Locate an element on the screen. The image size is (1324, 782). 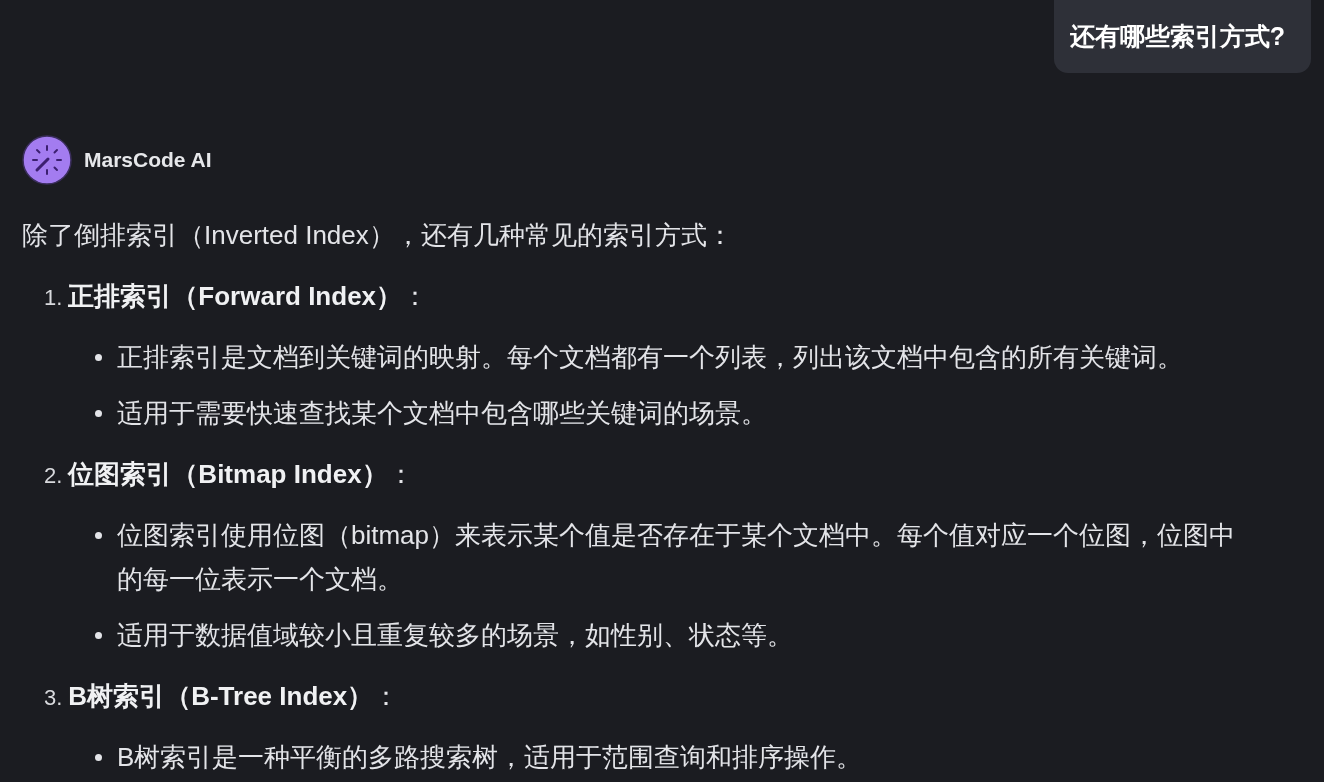
bullet-text: 适用于数据值域较小且重复较多的场景，如性别、状态等。 is located at coordinates (455, 635).